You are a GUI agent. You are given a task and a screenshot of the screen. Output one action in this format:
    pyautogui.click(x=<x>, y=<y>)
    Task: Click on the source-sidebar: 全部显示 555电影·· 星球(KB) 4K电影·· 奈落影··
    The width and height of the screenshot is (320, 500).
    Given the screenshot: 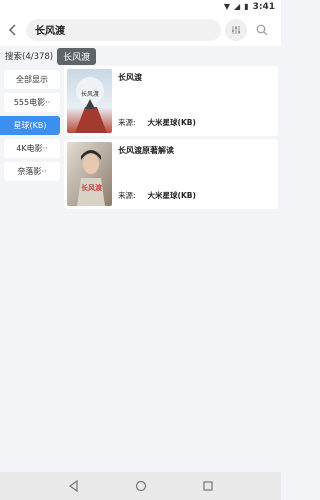 What is the action you would take?
    pyautogui.click(x=30, y=125)
    